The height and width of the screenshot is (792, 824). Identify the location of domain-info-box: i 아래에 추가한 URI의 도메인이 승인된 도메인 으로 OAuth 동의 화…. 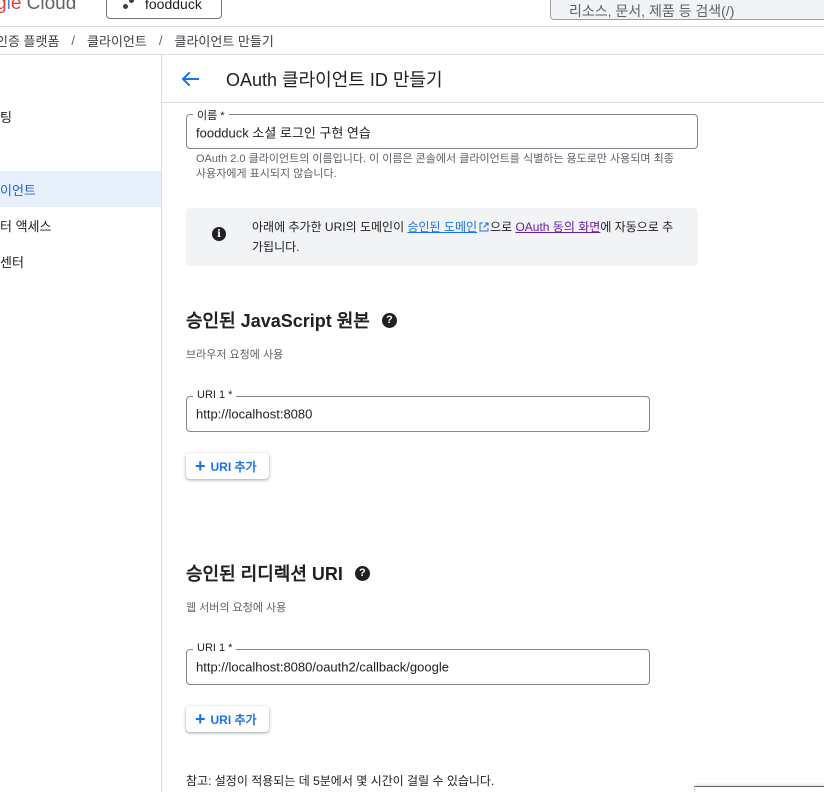
(442, 237).